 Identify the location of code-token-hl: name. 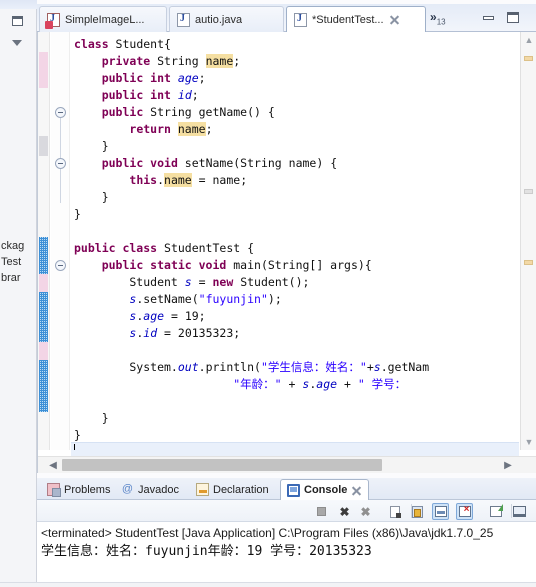
(191, 129).